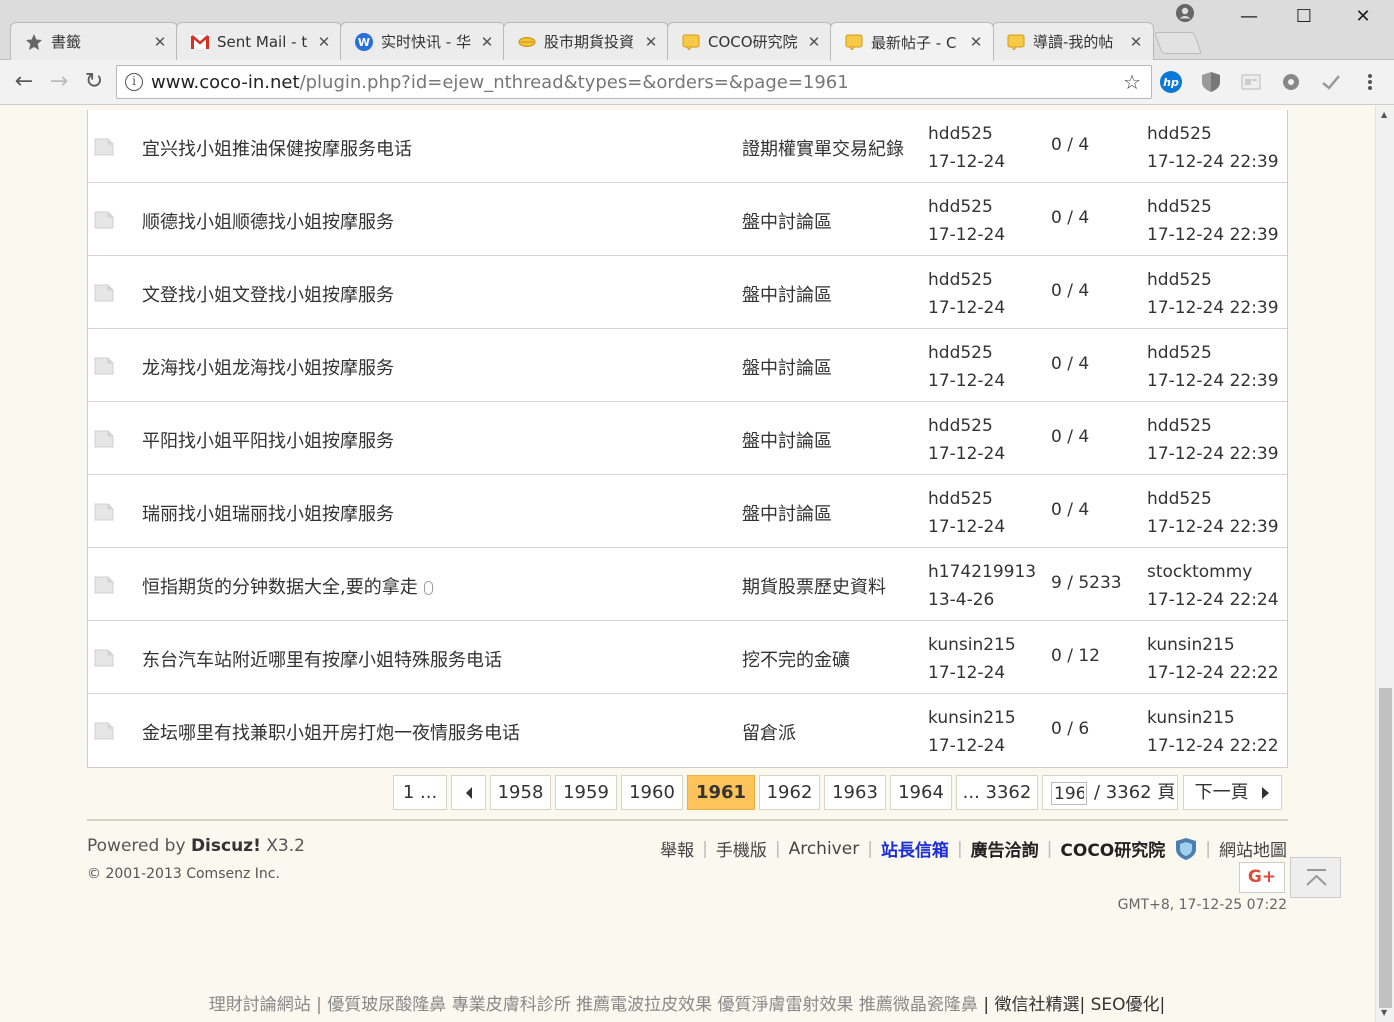 This screenshot has height=1022, width=1394. I want to click on scroll-up-icon: ▲, so click(1384, 114).